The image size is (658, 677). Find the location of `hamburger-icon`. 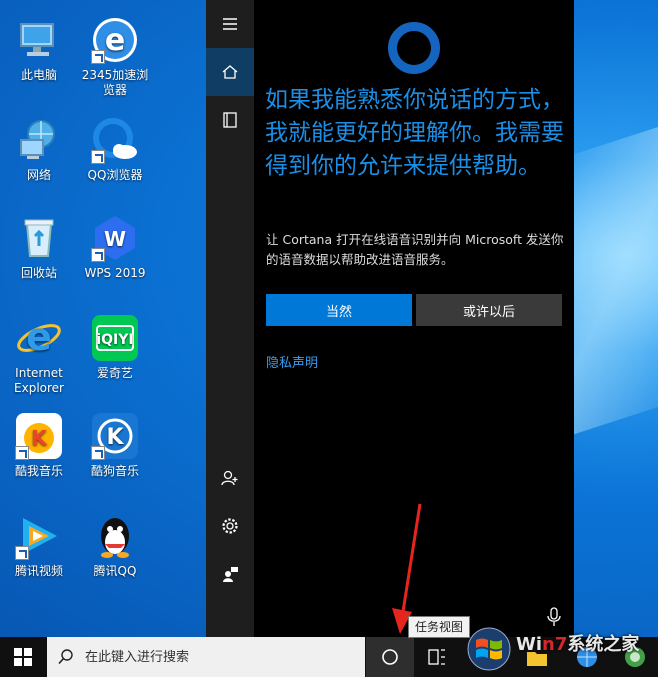

hamburger-icon is located at coordinates (230, 24).